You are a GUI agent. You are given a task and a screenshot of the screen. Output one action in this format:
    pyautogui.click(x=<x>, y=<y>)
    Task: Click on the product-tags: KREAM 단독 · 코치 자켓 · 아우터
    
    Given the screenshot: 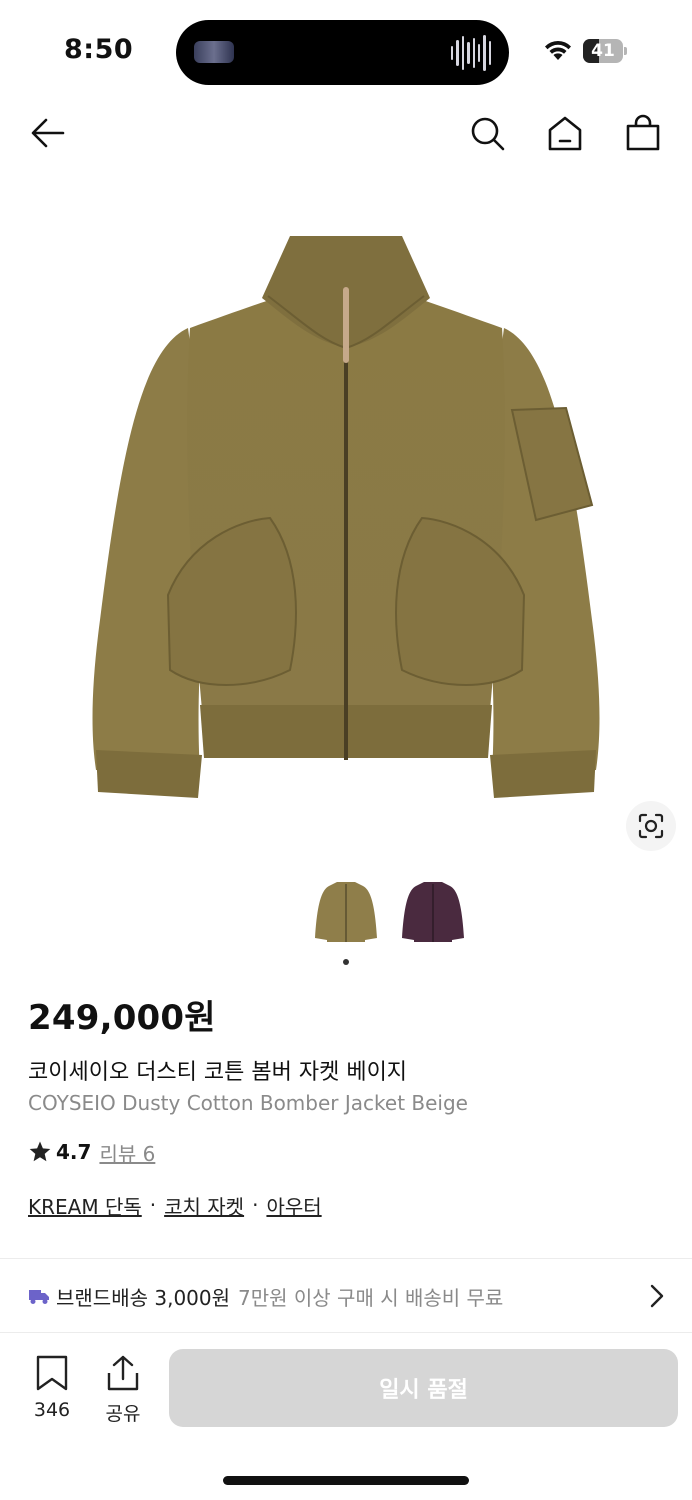 What is the action you would take?
    pyautogui.click(x=175, y=1205)
    